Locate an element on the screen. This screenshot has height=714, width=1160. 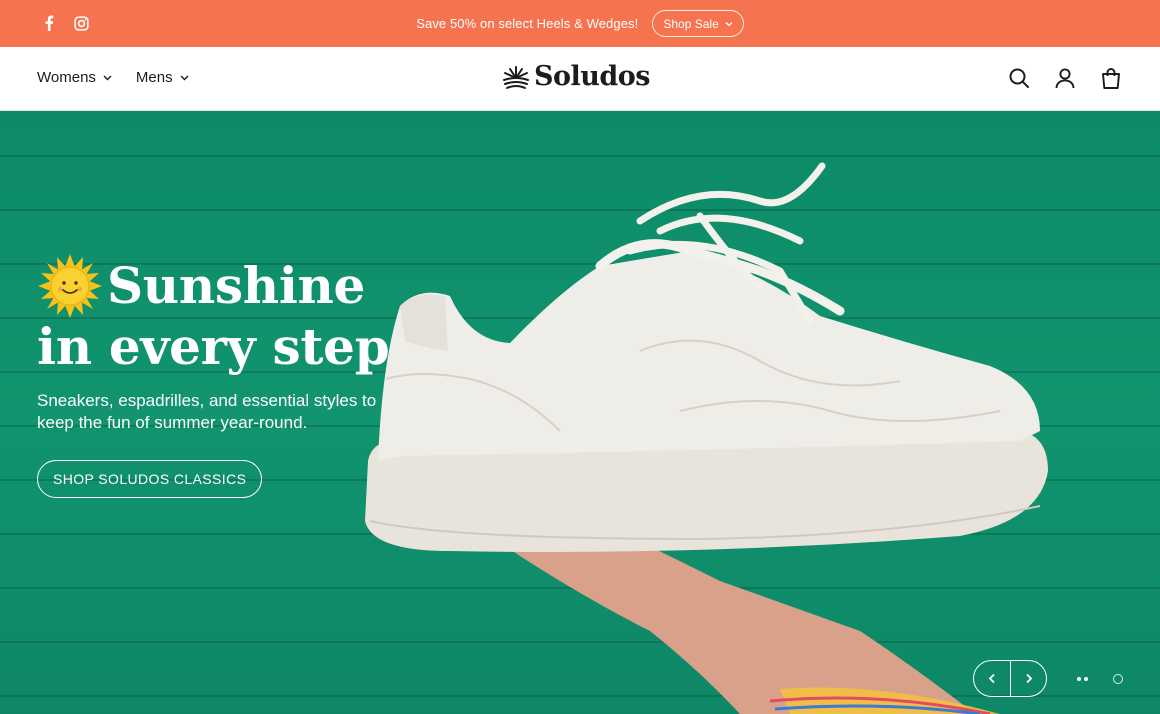
nav-item-label: Womens is located at coordinates (66, 77).